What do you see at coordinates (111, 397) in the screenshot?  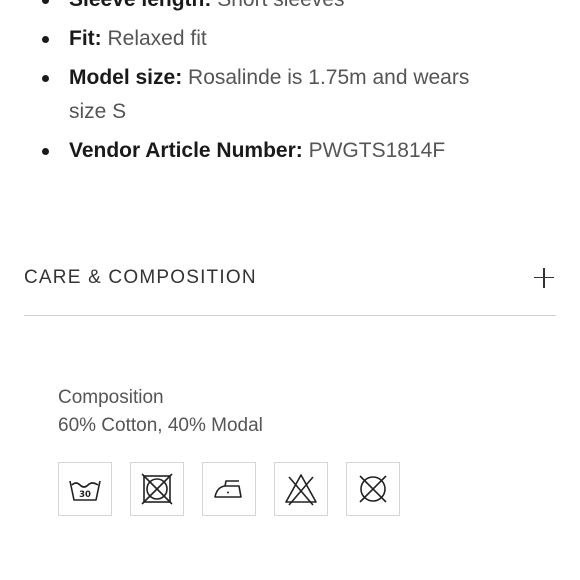 I see `composition-label: Composition` at bounding box center [111, 397].